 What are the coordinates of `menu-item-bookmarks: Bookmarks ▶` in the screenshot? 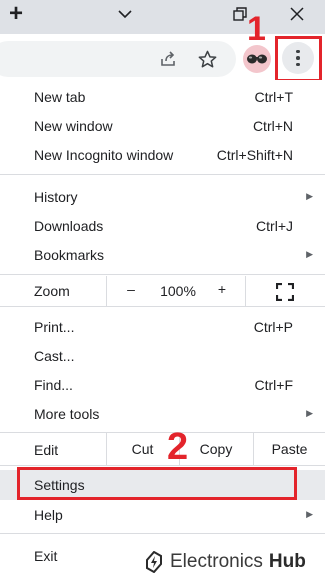 It's located at (162, 254).